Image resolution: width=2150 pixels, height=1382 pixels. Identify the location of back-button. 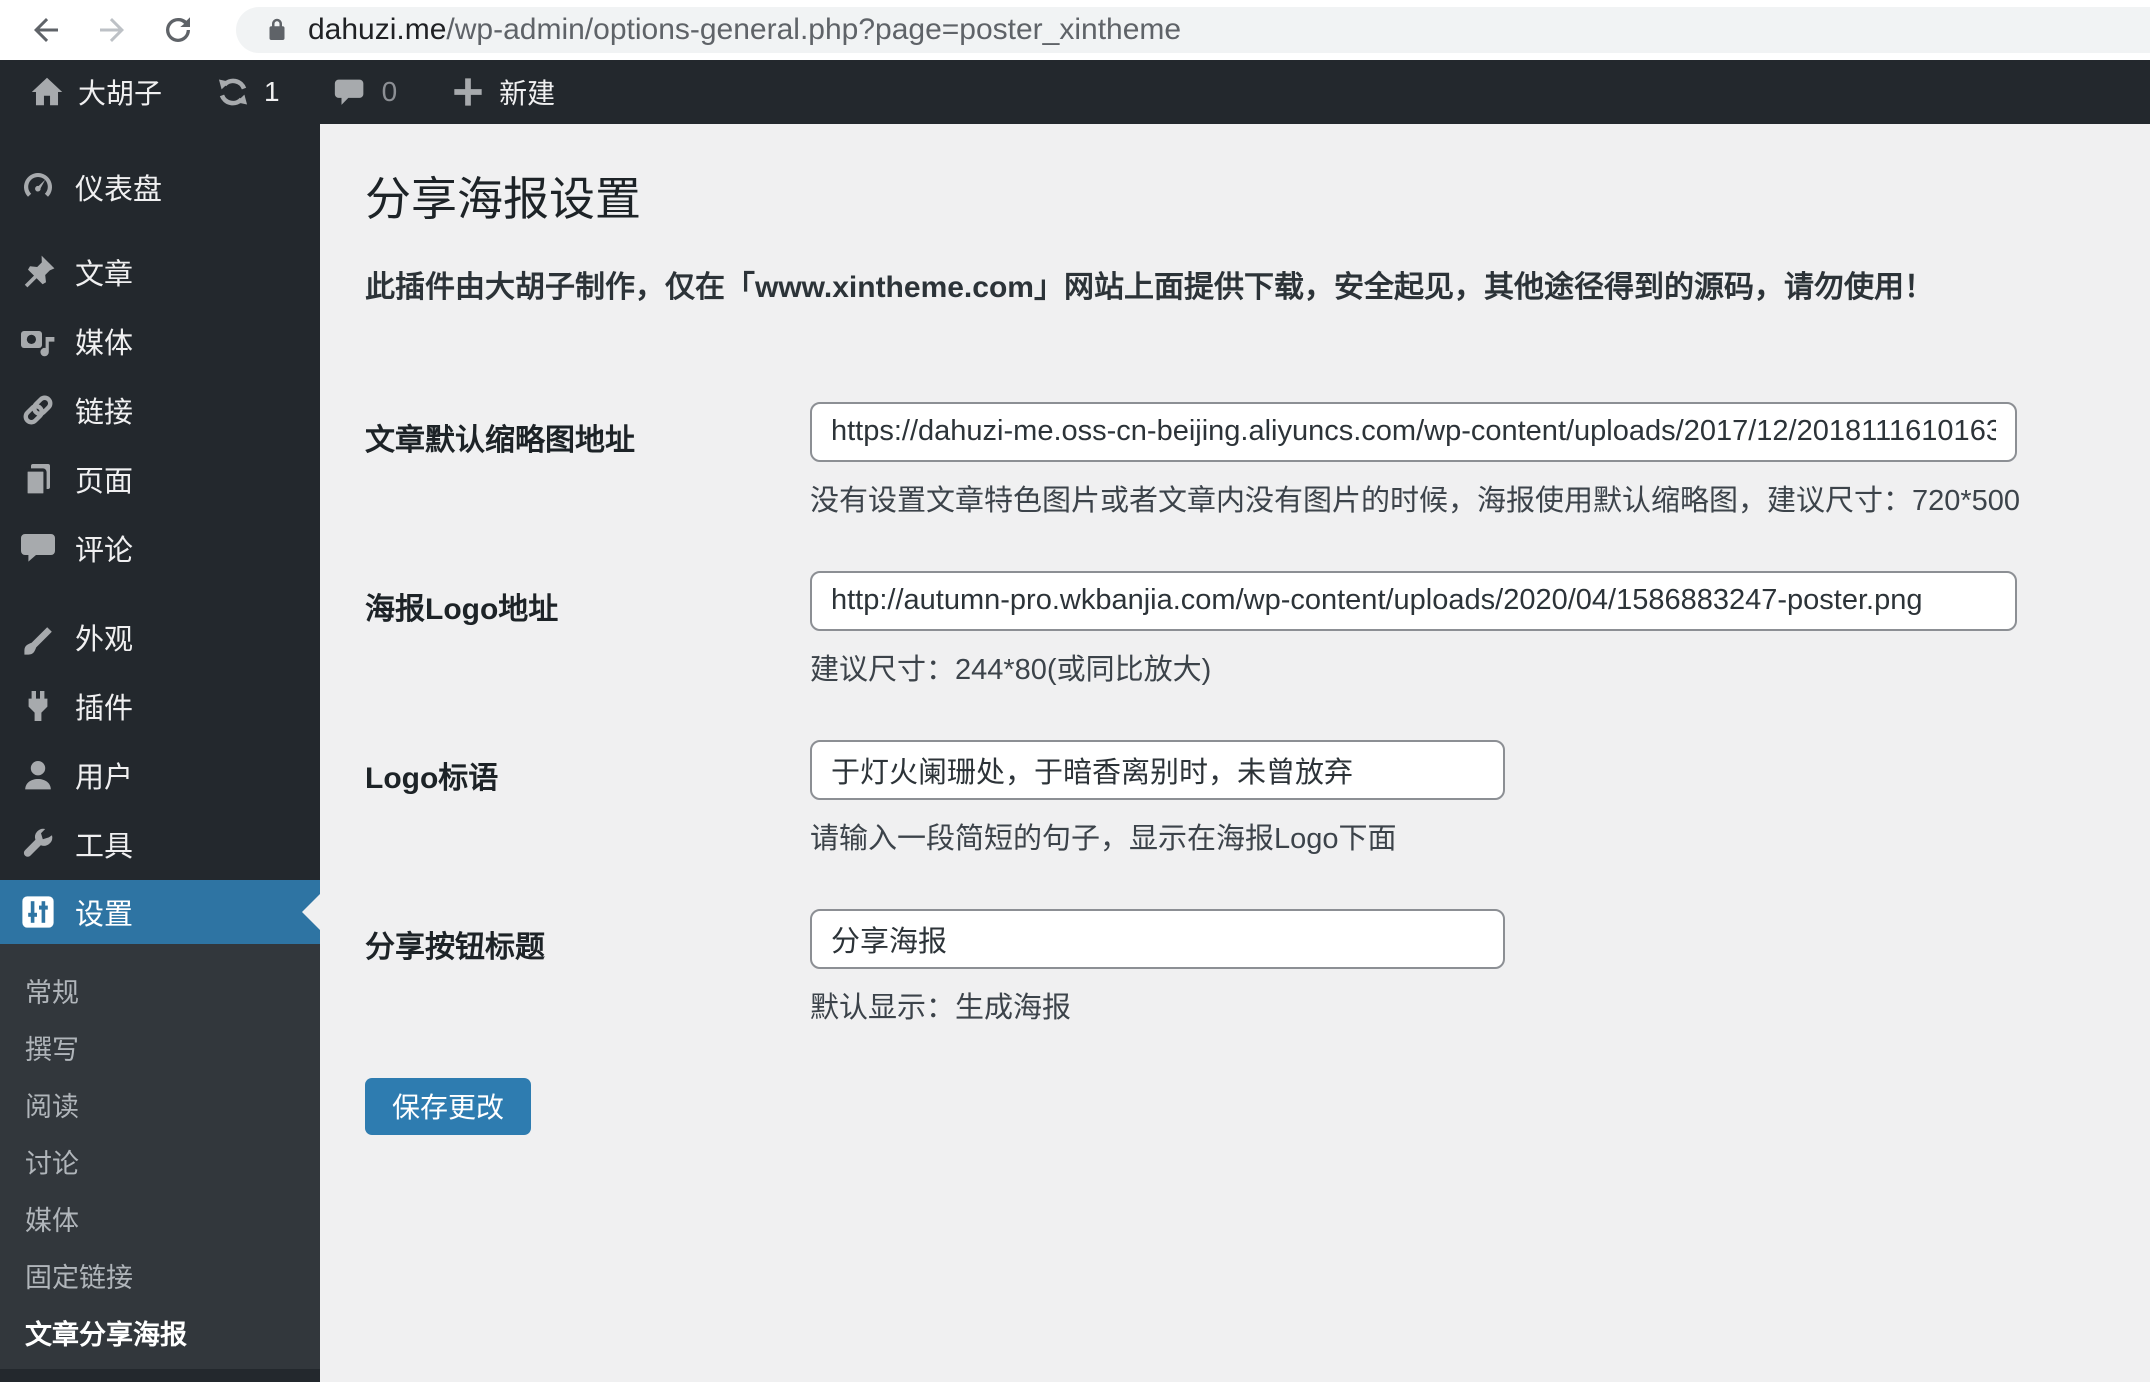
(46, 30).